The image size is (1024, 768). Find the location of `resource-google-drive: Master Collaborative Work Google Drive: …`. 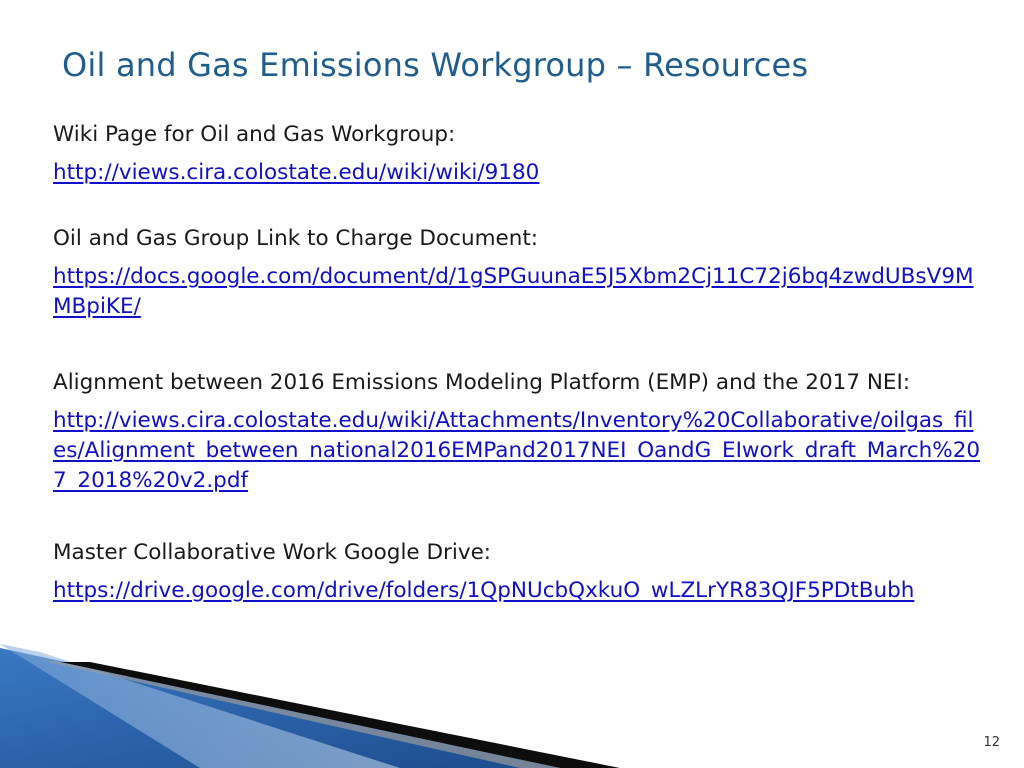

resource-google-drive: Master Collaborative Work Google Drive: … is located at coordinates (518, 572).